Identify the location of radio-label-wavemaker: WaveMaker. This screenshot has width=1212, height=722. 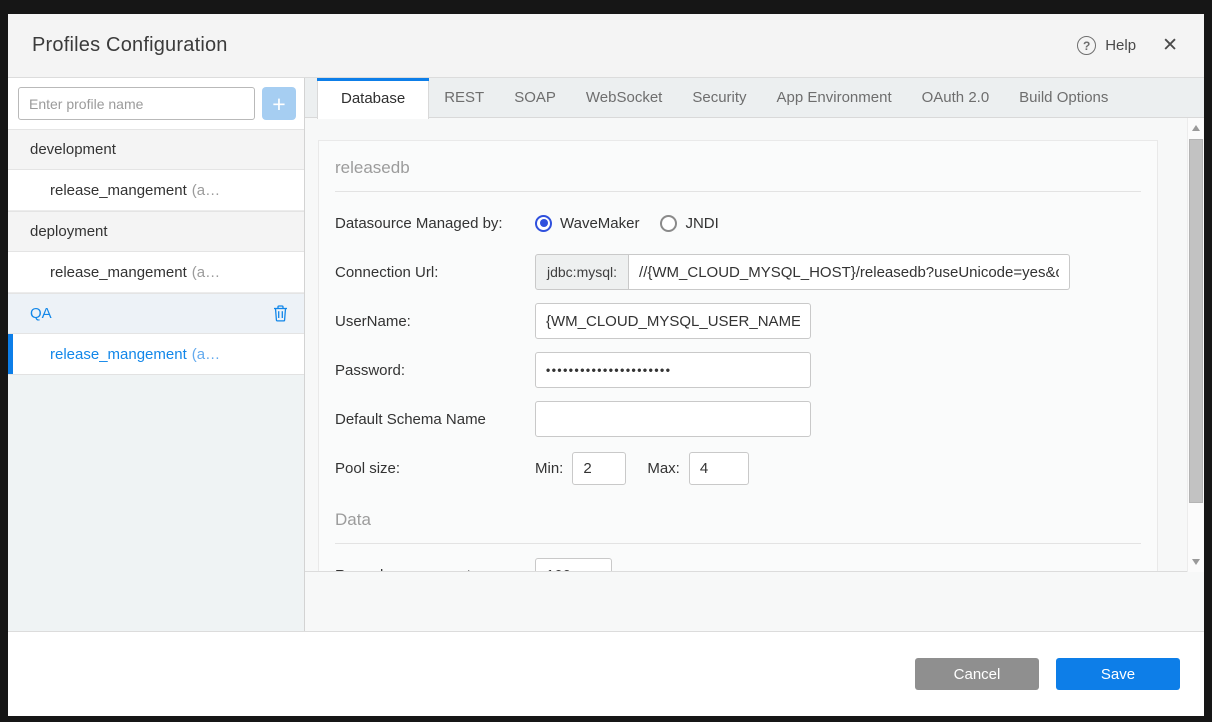
(600, 223).